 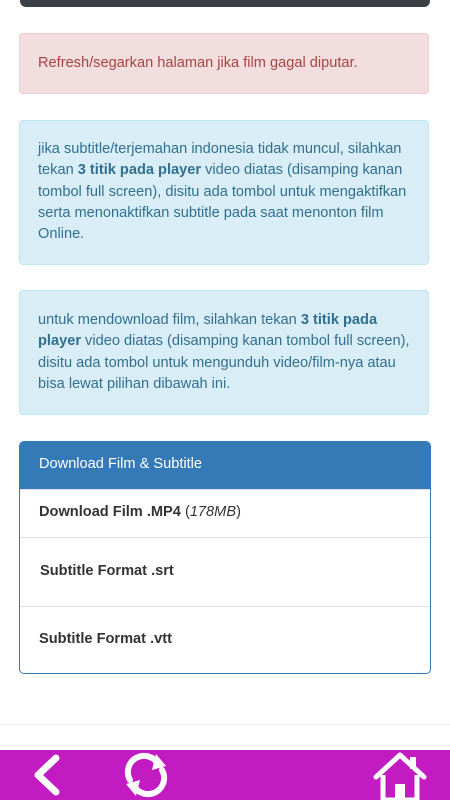 I want to click on film-size-open-paren: (, so click(x=185, y=512).